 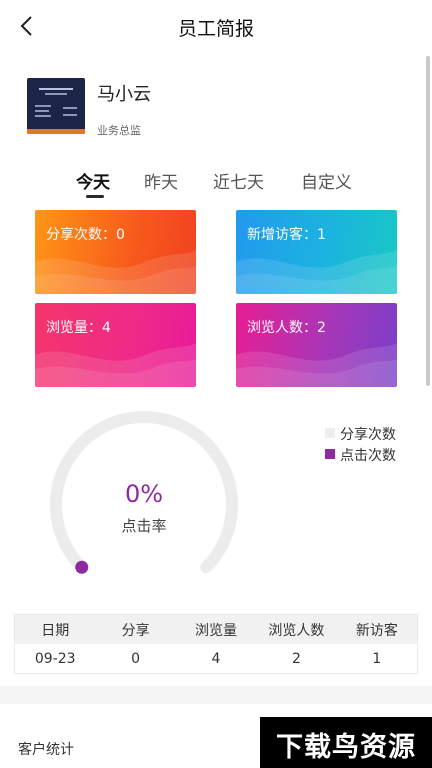 I want to click on table-header: 日期, so click(x=55, y=630).